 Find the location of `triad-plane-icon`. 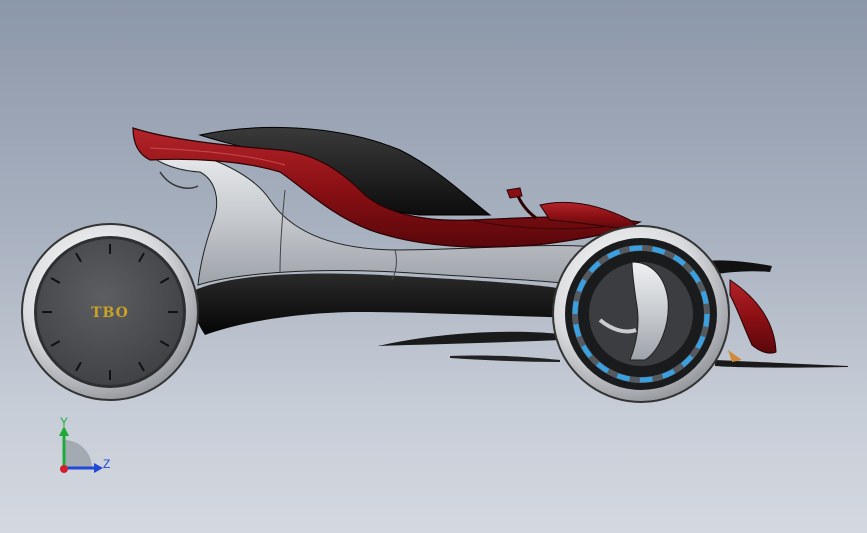

triad-plane-icon is located at coordinates (78, 454).